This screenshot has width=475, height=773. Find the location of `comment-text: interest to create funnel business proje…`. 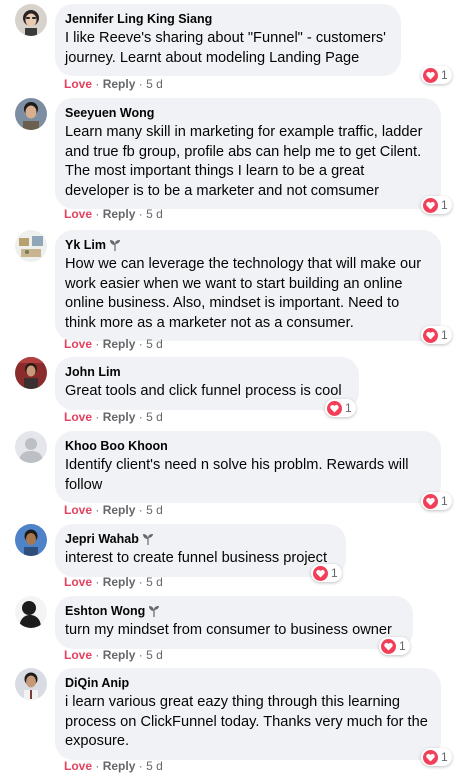

comment-text: interest to create funnel business proje… is located at coordinates (196, 558).